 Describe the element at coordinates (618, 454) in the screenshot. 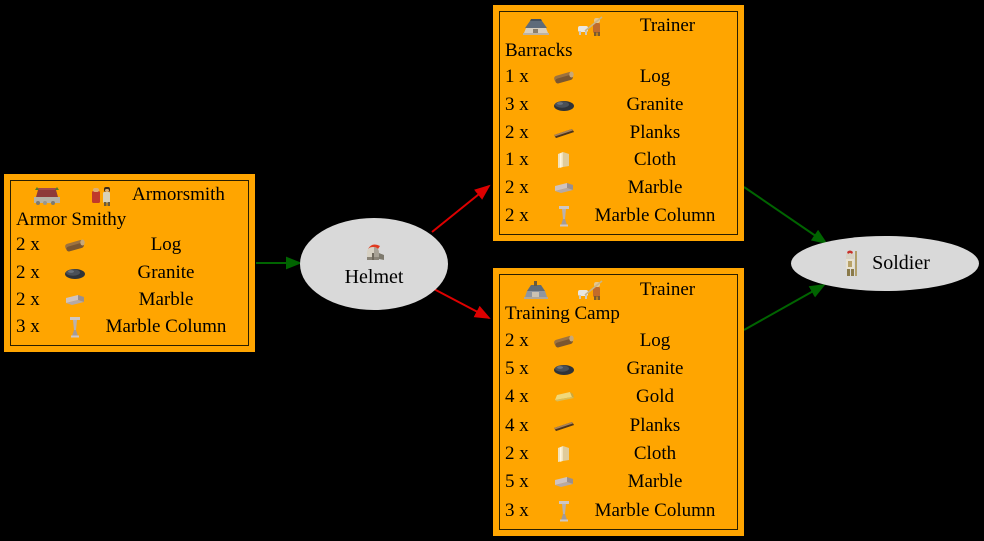

I see `cost-row: 2 x Cloth` at that location.